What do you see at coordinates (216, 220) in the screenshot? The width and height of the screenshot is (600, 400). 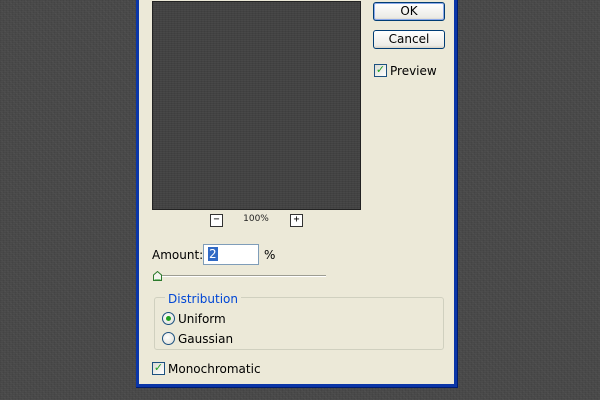 I see `zoom-out-icon: −` at bounding box center [216, 220].